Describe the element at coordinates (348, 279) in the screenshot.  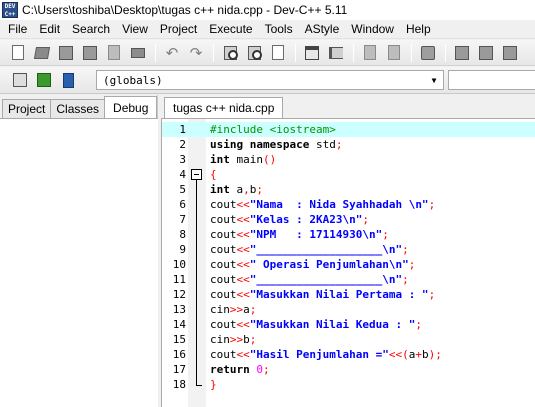
I see `code-line: 11 cout<<"___________________\n";` at that location.